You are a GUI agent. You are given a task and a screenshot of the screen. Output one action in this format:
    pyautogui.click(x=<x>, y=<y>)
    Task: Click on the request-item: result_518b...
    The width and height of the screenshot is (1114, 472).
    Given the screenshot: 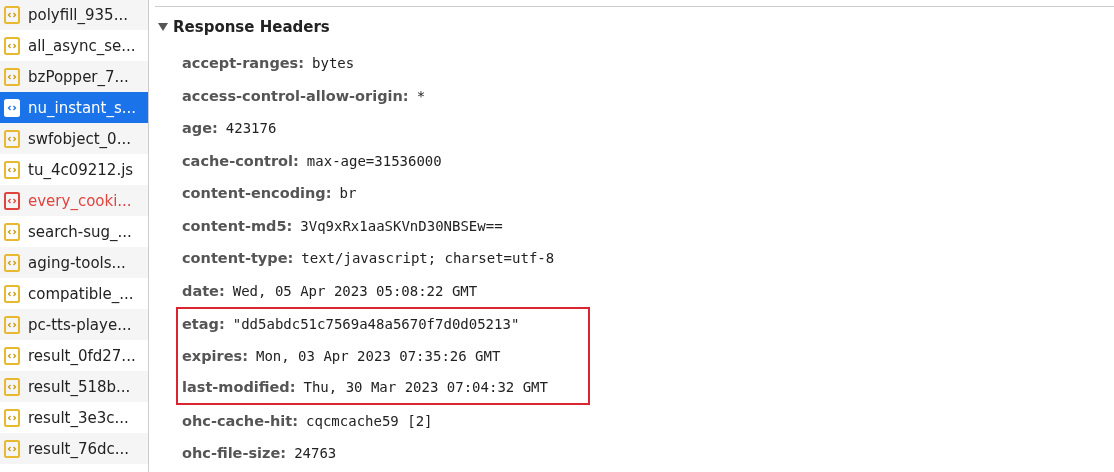 What is the action you would take?
    pyautogui.click(x=74, y=386)
    